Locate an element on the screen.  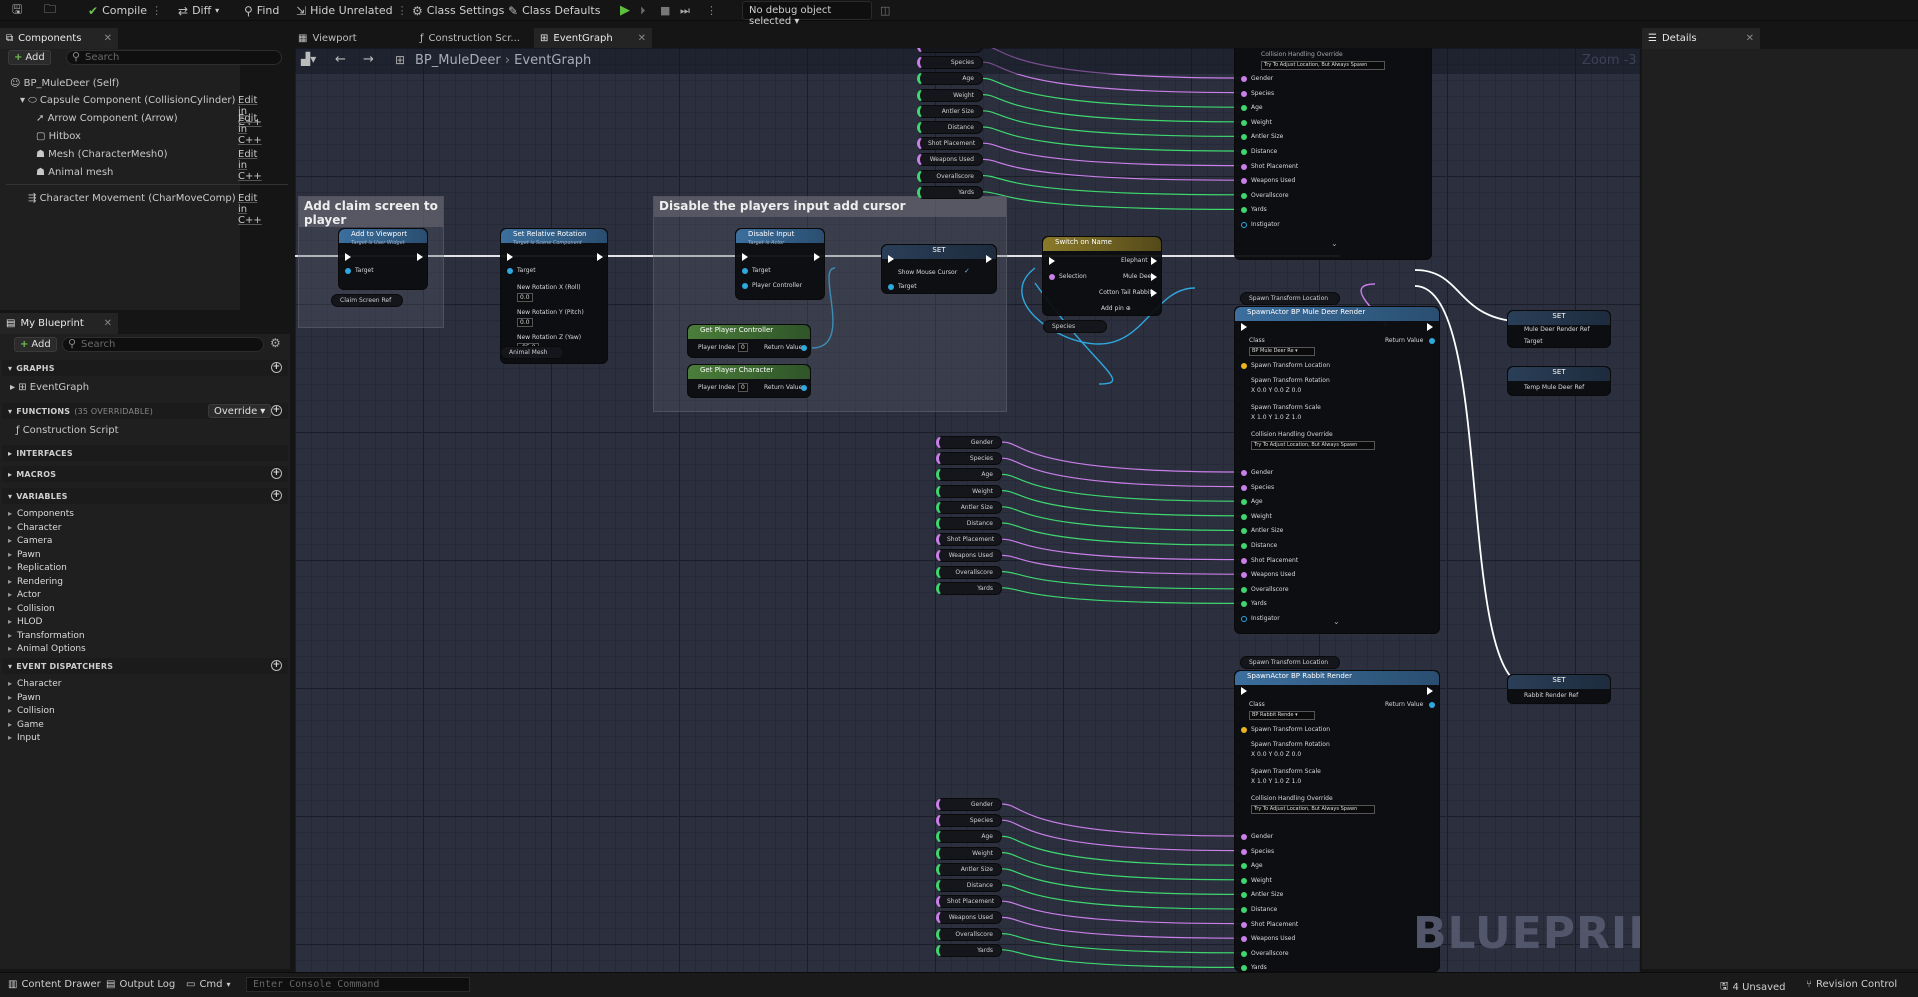
save-icon: 🖫 is located at coordinates (17, 10).